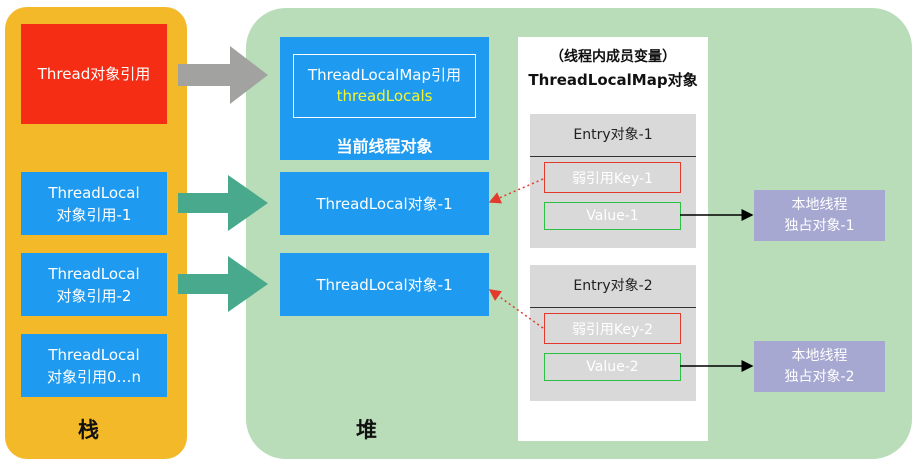 The width and height of the screenshot is (917, 467). What do you see at coordinates (223, 284) in the screenshot?
I see `threadlocal-ref-2-arrow` at bounding box center [223, 284].